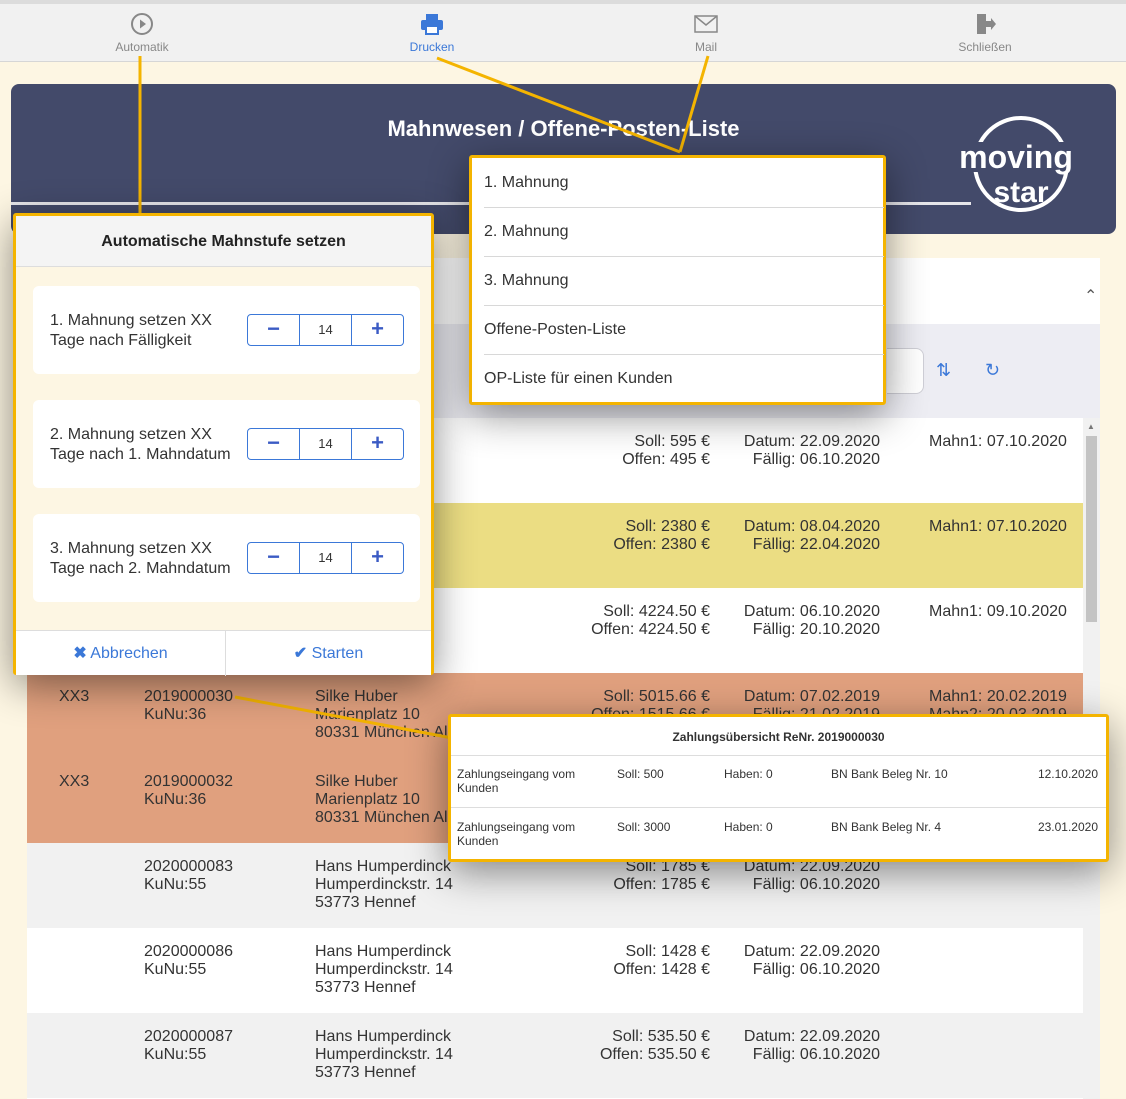 The height and width of the screenshot is (1099, 1126). What do you see at coordinates (656, 611) in the screenshot?
I see `amount-soll: Soll: 4224.50 €` at bounding box center [656, 611].